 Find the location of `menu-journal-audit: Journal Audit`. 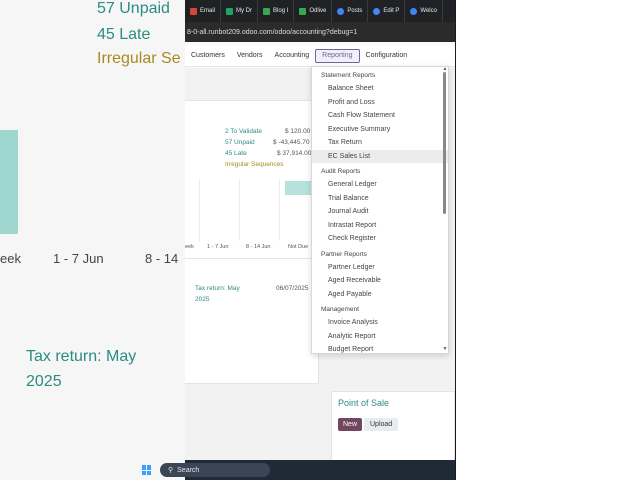

menu-journal-audit: Journal Audit is located at coordinates (380, 212).